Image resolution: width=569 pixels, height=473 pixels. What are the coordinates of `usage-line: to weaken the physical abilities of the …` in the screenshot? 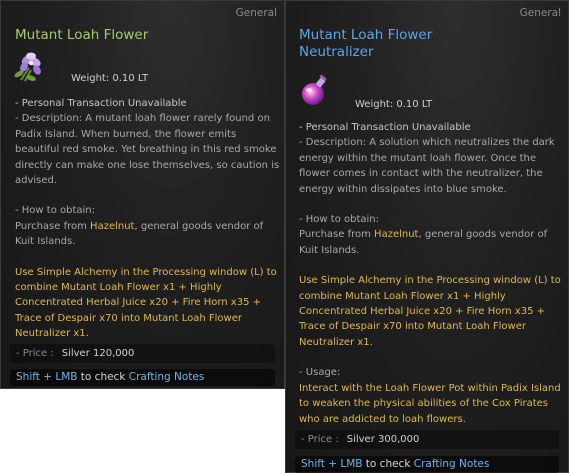 It's located at (424, 404).